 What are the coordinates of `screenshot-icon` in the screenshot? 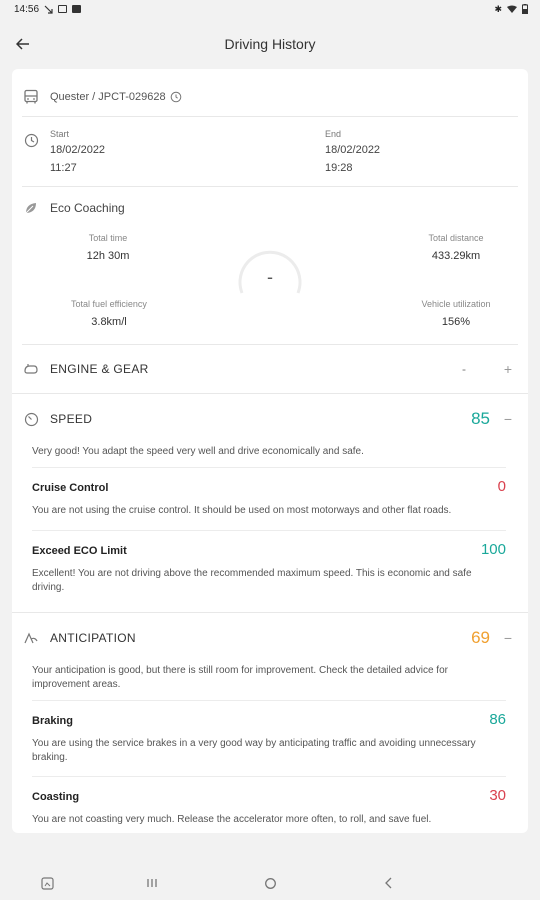 It's located at (47, 883).